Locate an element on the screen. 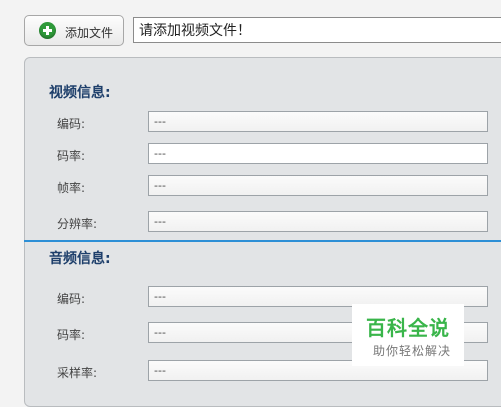 Image resolution: width=501 pixels, height=407 pixels. add-file-label: 添加文件 is located at coordinates (89, 33).